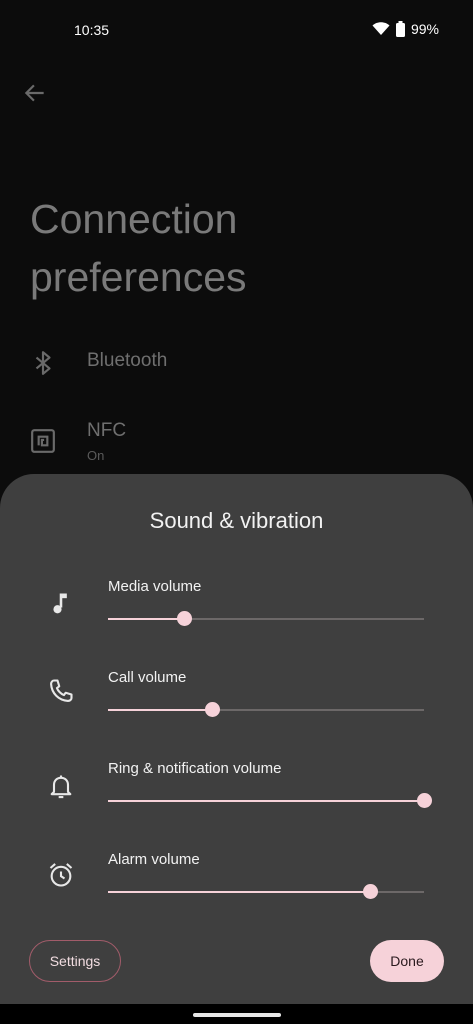 The image size is (473, 1024). What do you see at coordinates (266, 801) in the screenshot?
I see `ring-volume-fill` at bounding box center [266, 801].